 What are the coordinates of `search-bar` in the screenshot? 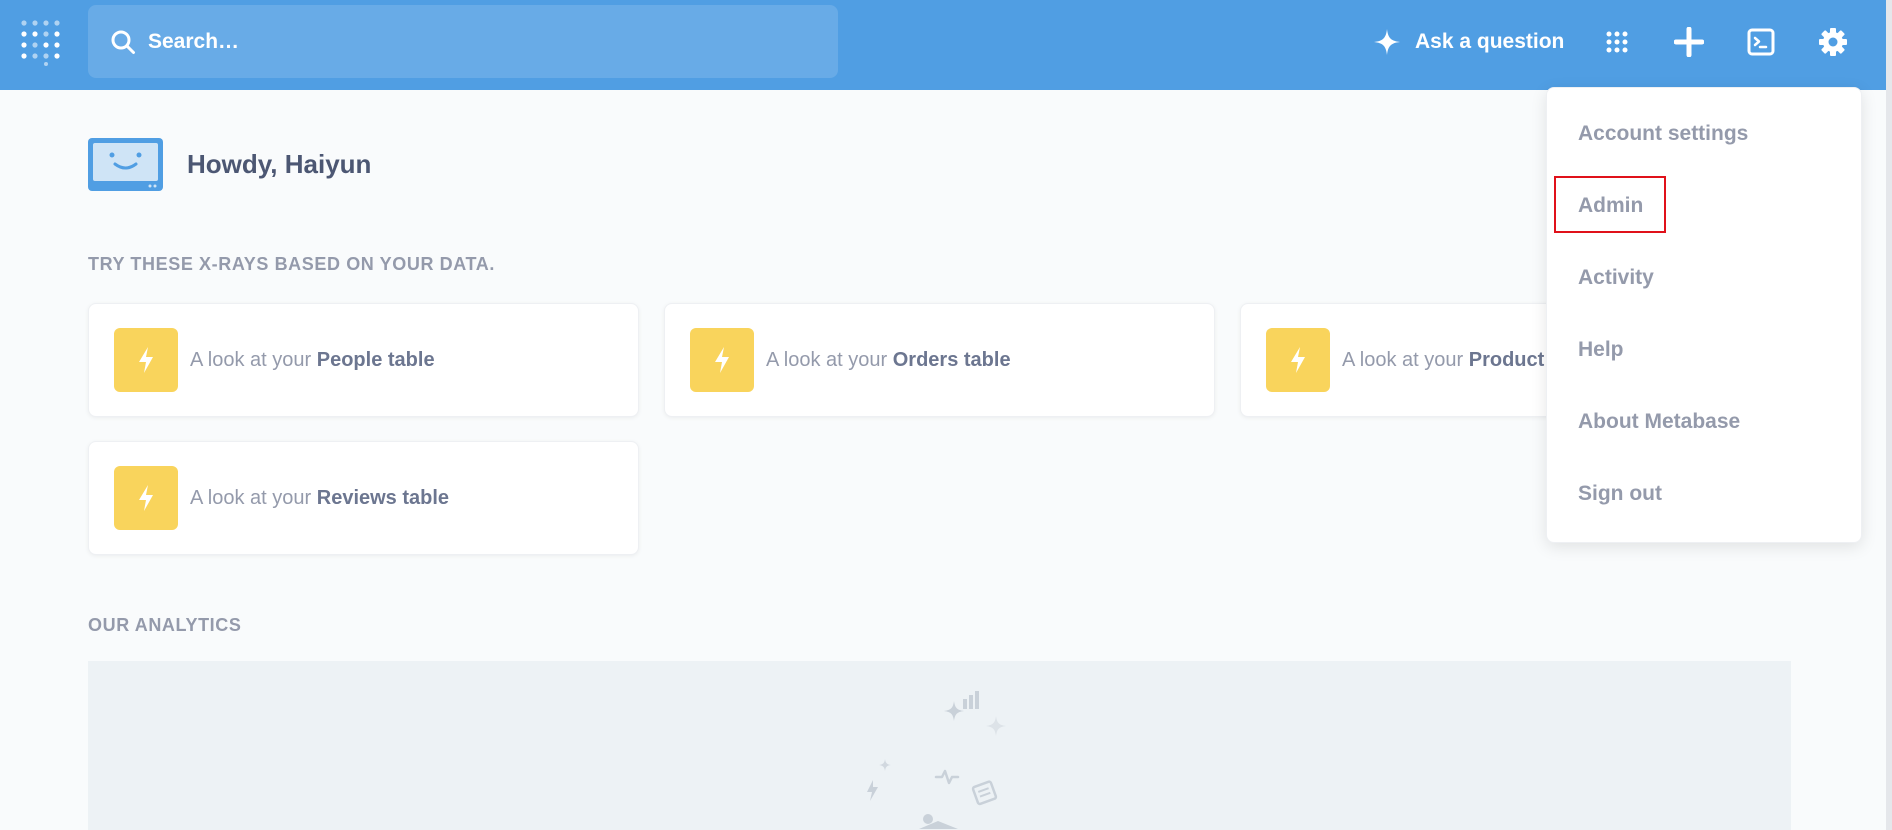 It's located at (463, 41).